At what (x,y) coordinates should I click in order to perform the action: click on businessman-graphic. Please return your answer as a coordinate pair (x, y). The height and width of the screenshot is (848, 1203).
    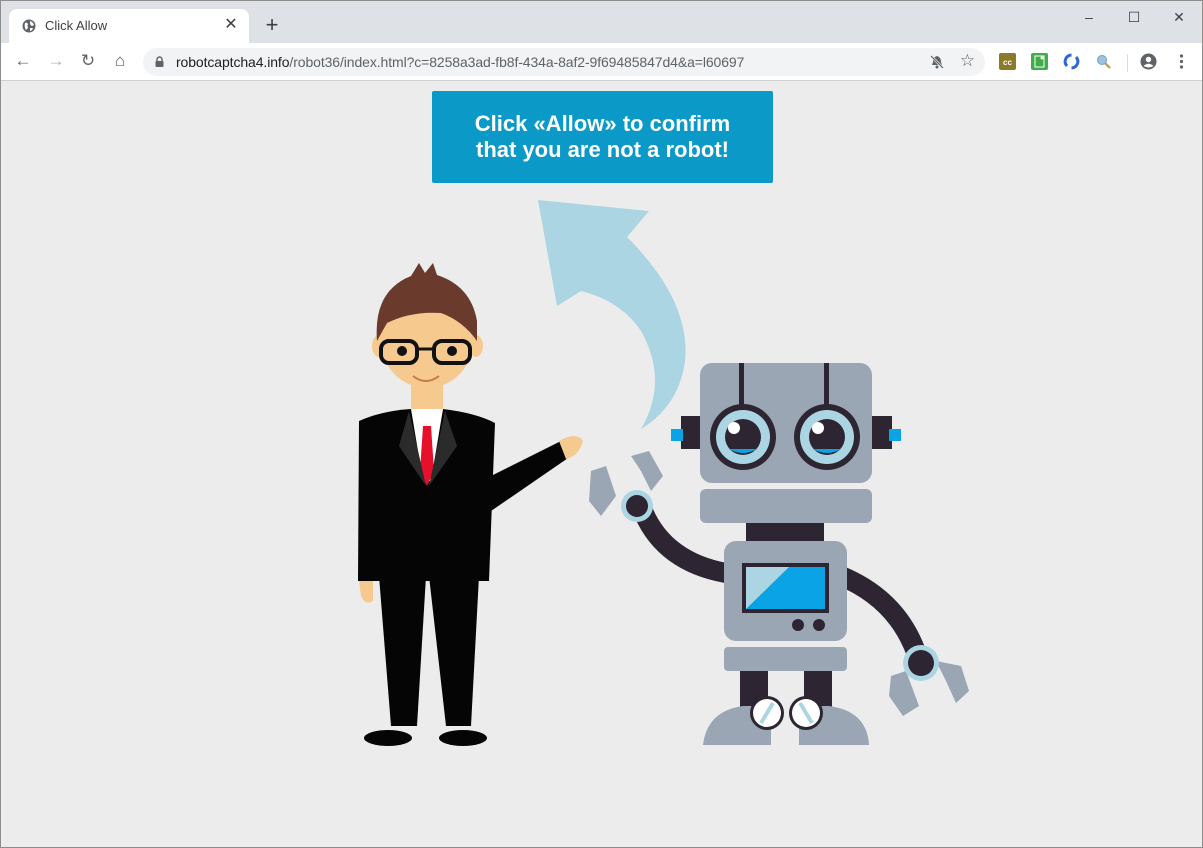
    Looking at the image, I should click on (470, 504).